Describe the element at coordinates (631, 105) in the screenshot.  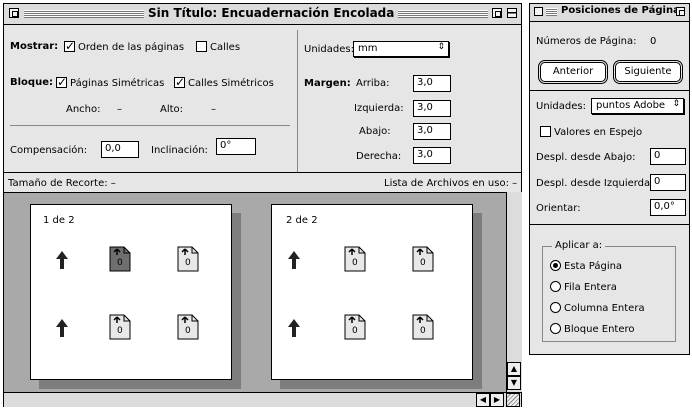
I see `unidades-value: puntos Adobe` at that location.